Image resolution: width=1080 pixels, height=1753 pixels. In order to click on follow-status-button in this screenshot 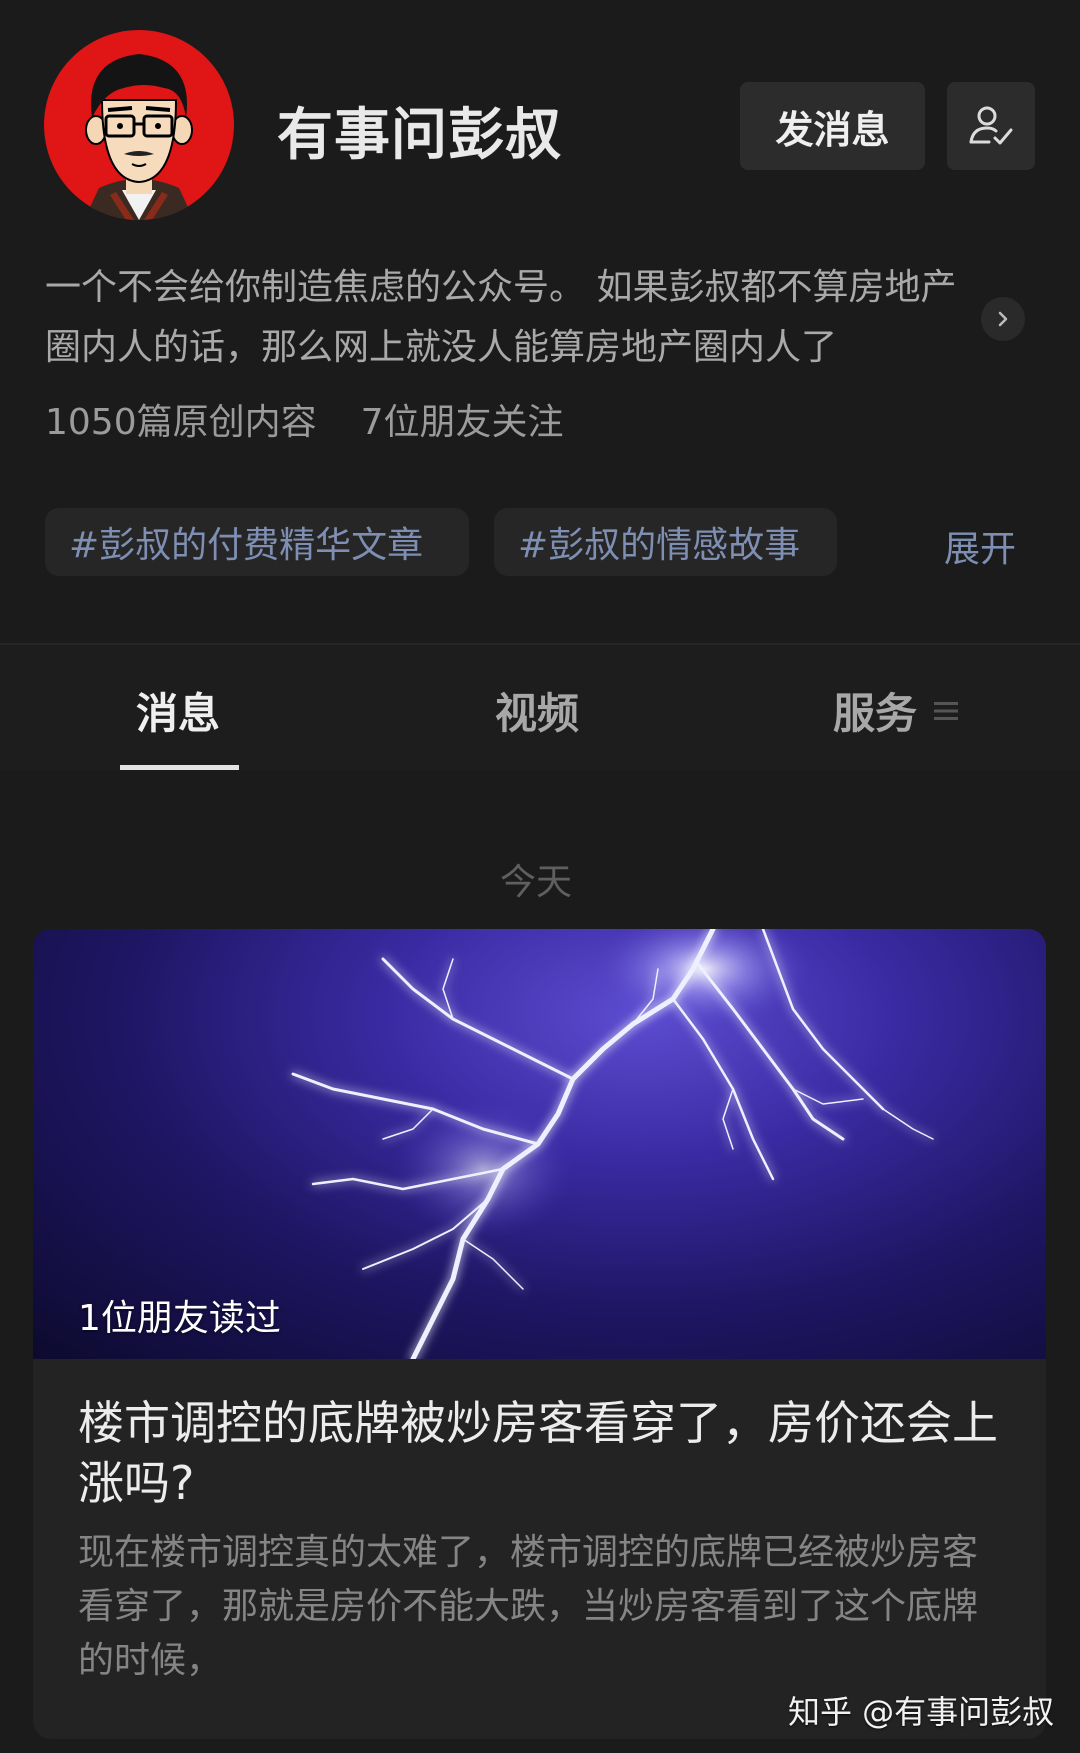, I will do `click(991, 126)`.